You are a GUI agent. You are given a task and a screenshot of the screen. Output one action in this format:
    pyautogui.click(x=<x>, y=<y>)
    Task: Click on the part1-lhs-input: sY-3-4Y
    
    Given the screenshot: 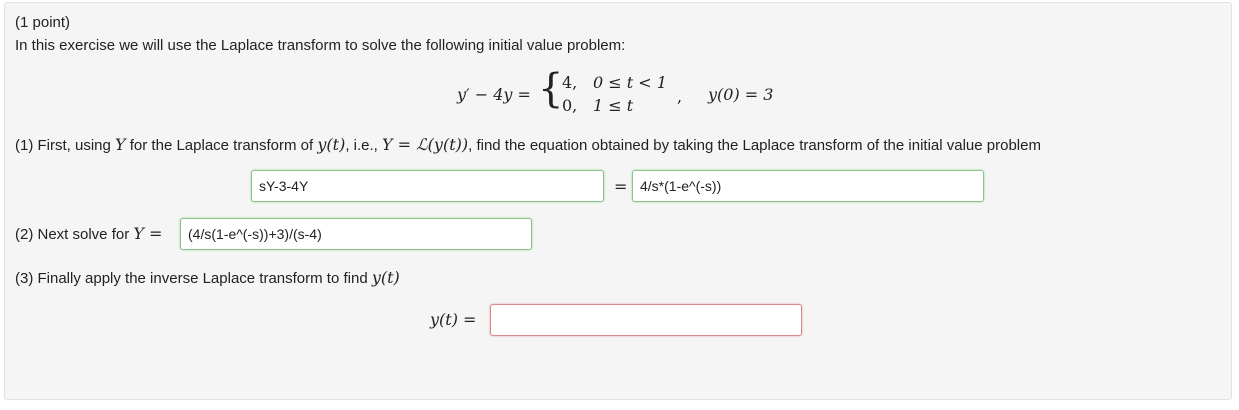 What is the action you would take?
    pyautogui.click(x=427, y=186)
    